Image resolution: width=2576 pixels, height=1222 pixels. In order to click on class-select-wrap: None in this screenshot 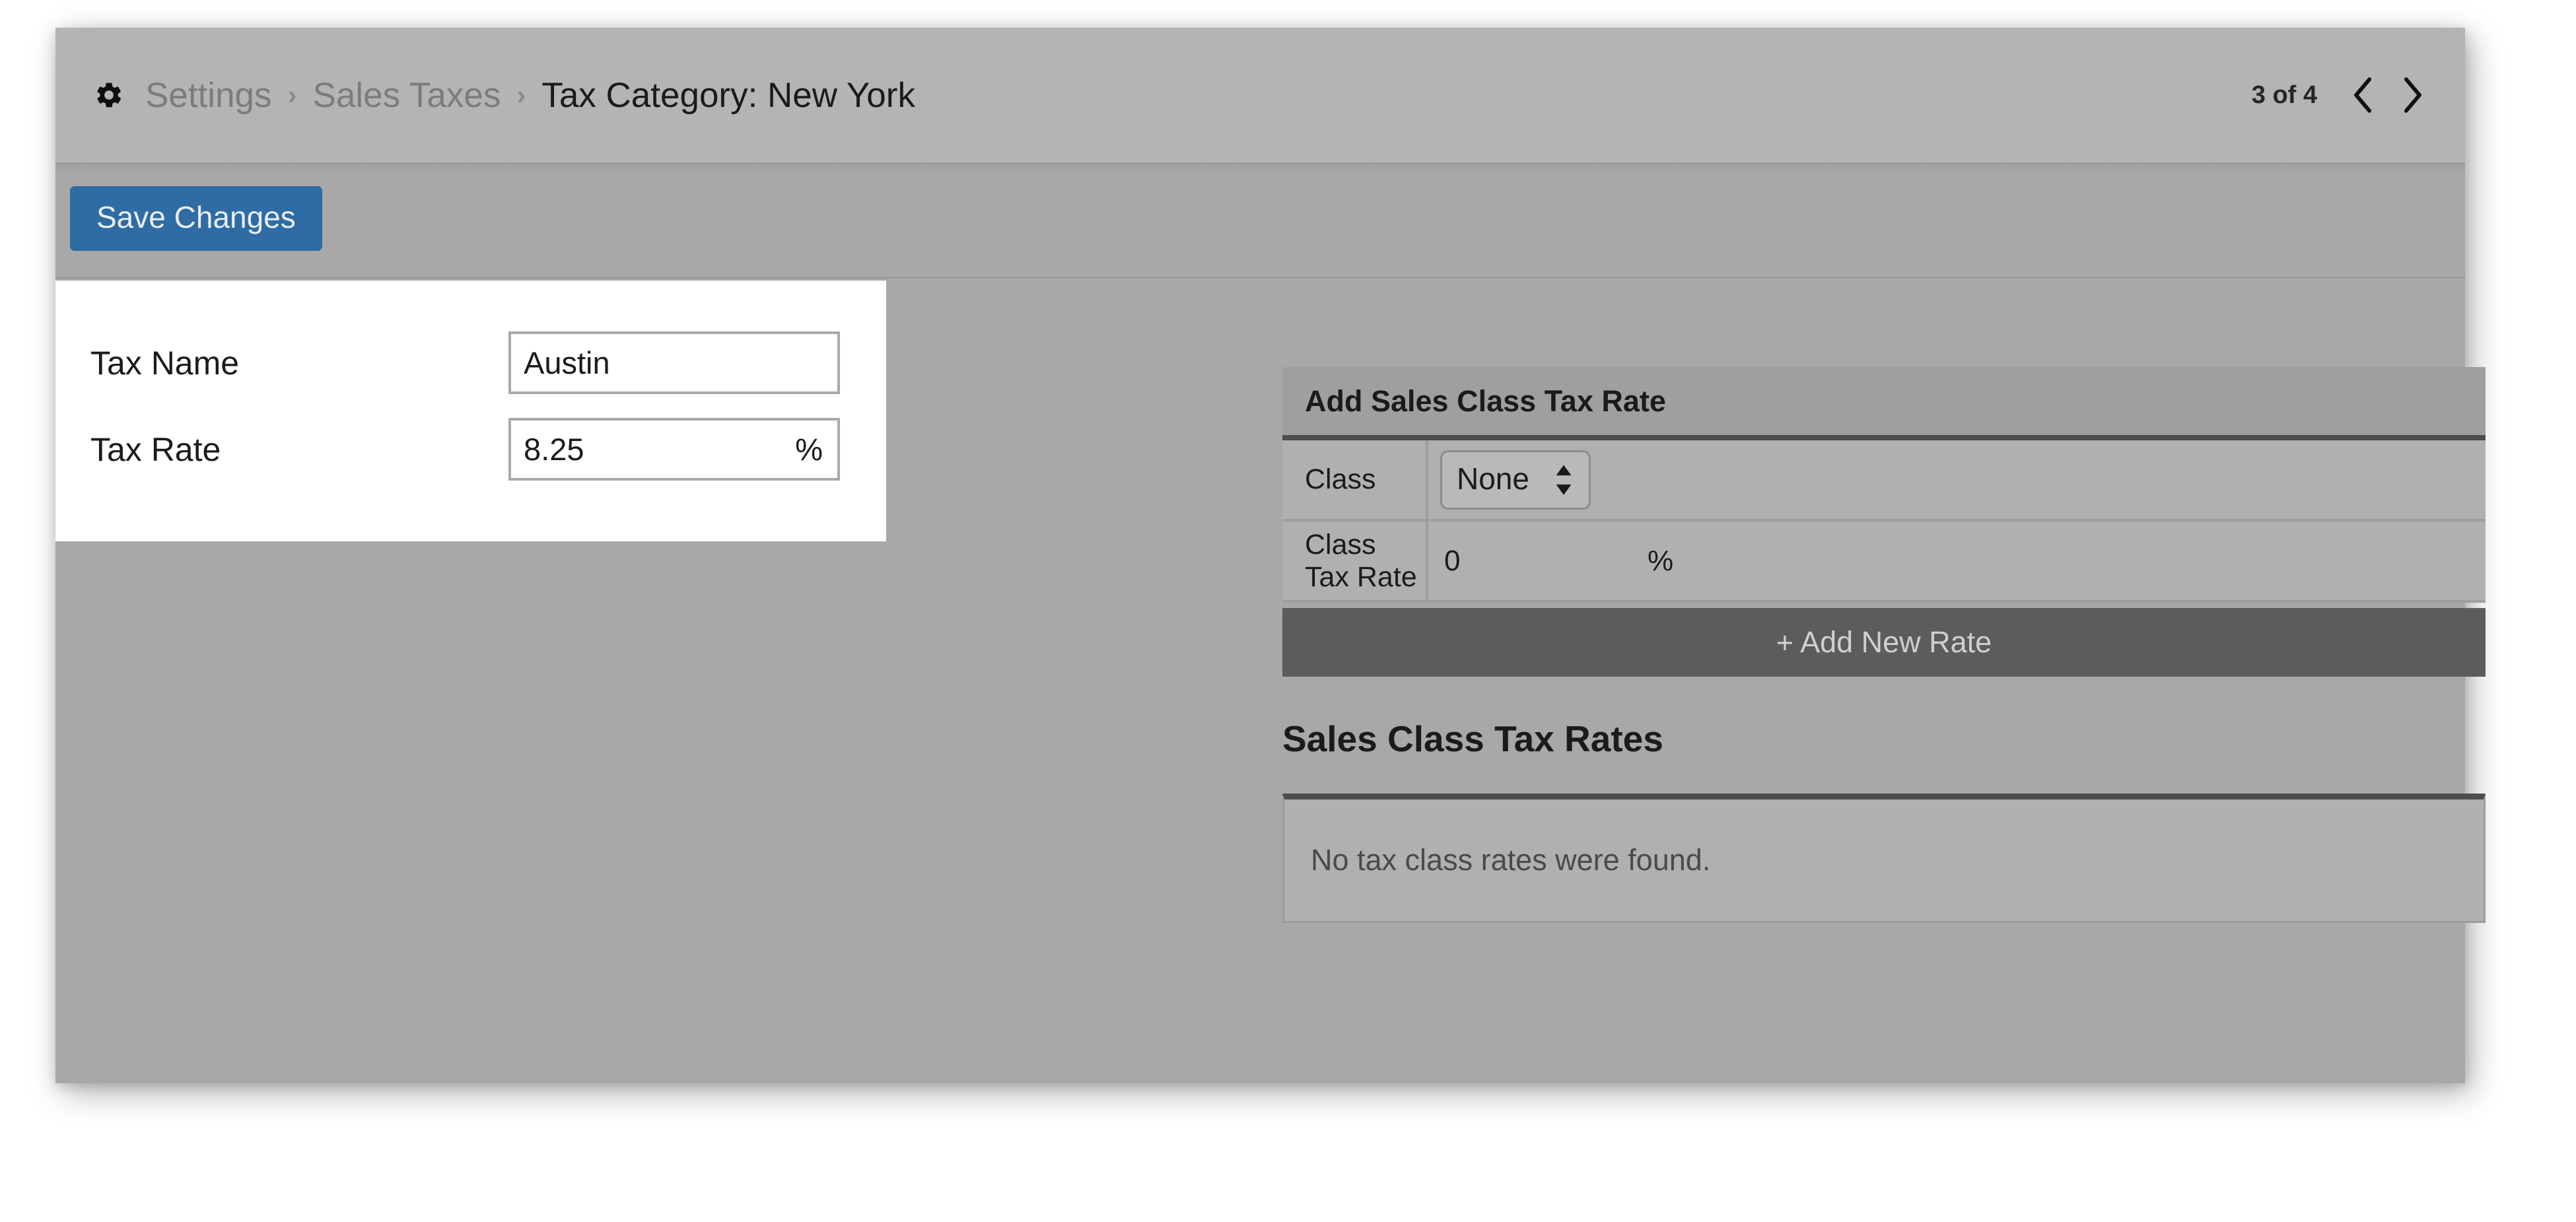, I will do `click(1516, 480)`.